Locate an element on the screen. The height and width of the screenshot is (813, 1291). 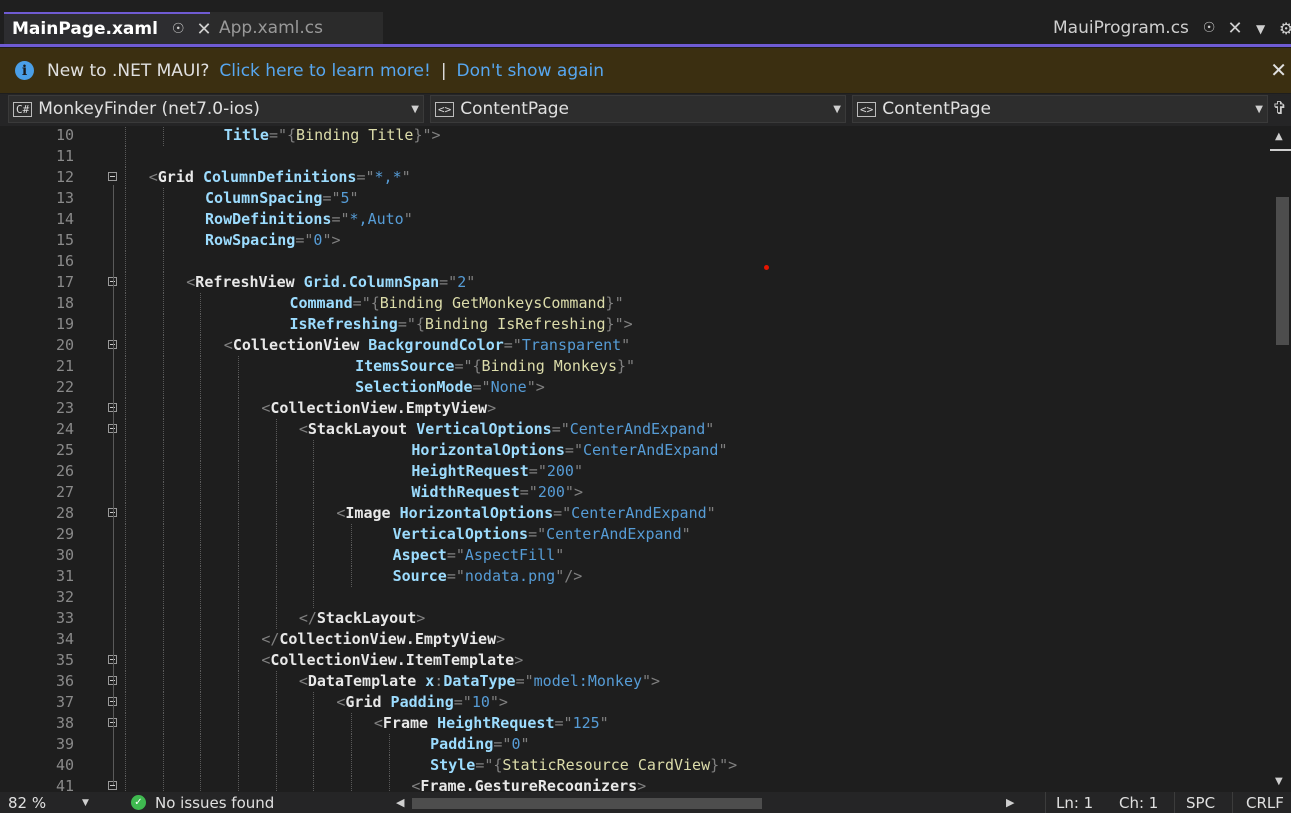
vertical-scroll-thumb is located at coordinates (1282, 271).